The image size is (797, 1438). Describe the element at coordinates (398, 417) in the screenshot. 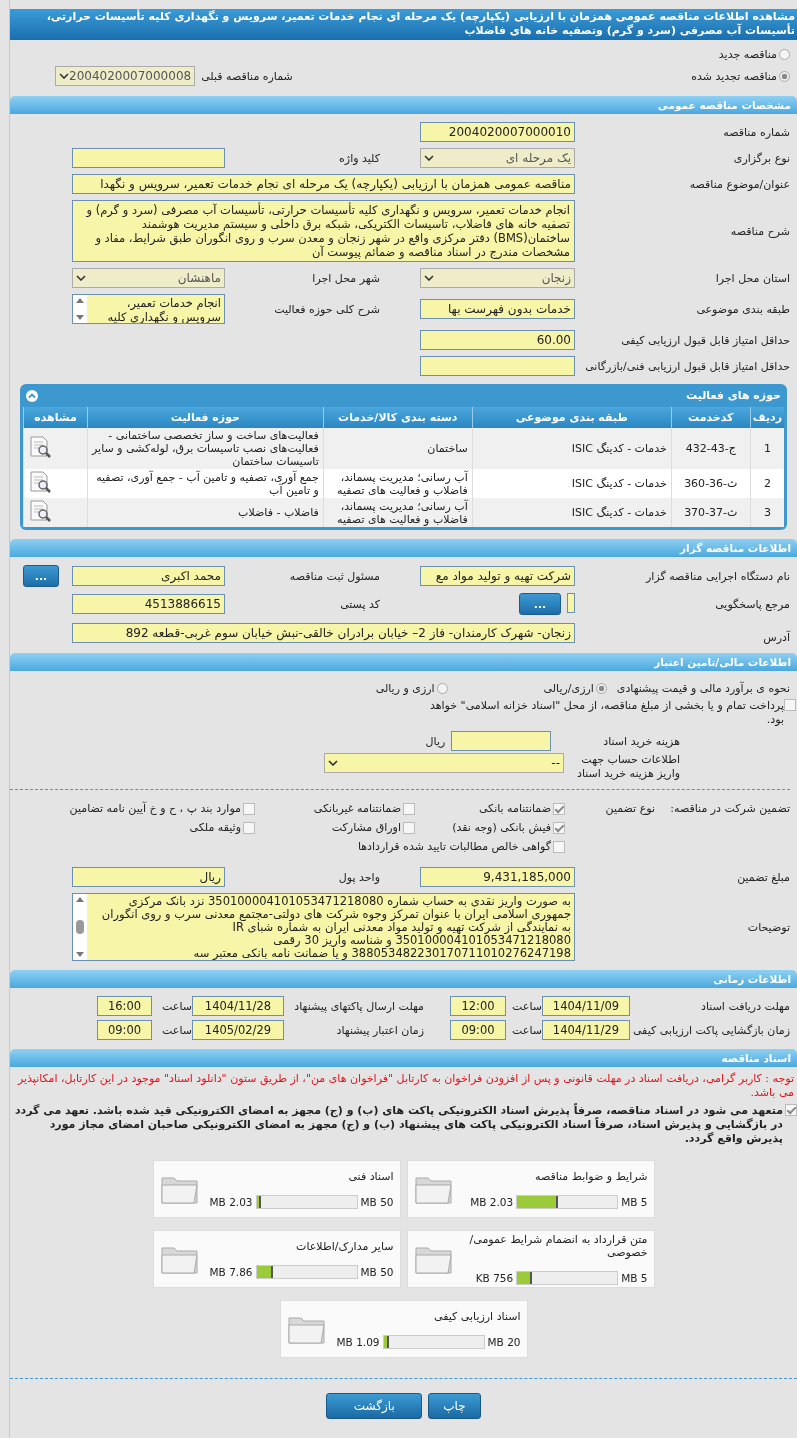

I see `column-header: دسته بندی کالا/خدمات` at that location.